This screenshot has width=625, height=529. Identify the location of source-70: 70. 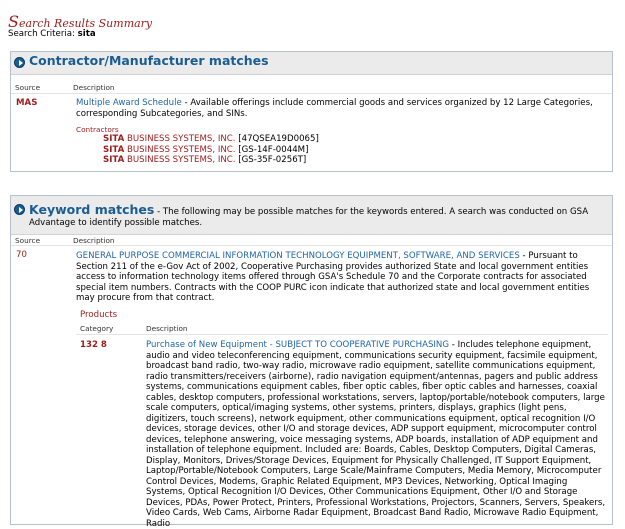
(21, 255).